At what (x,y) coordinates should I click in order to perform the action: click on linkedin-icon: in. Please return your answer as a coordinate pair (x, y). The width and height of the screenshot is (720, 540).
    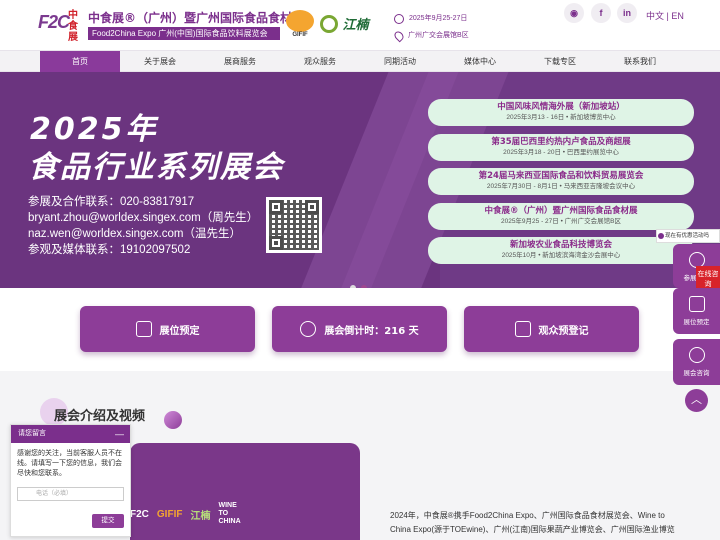
    Looking at the image, I should click on (627, 13).